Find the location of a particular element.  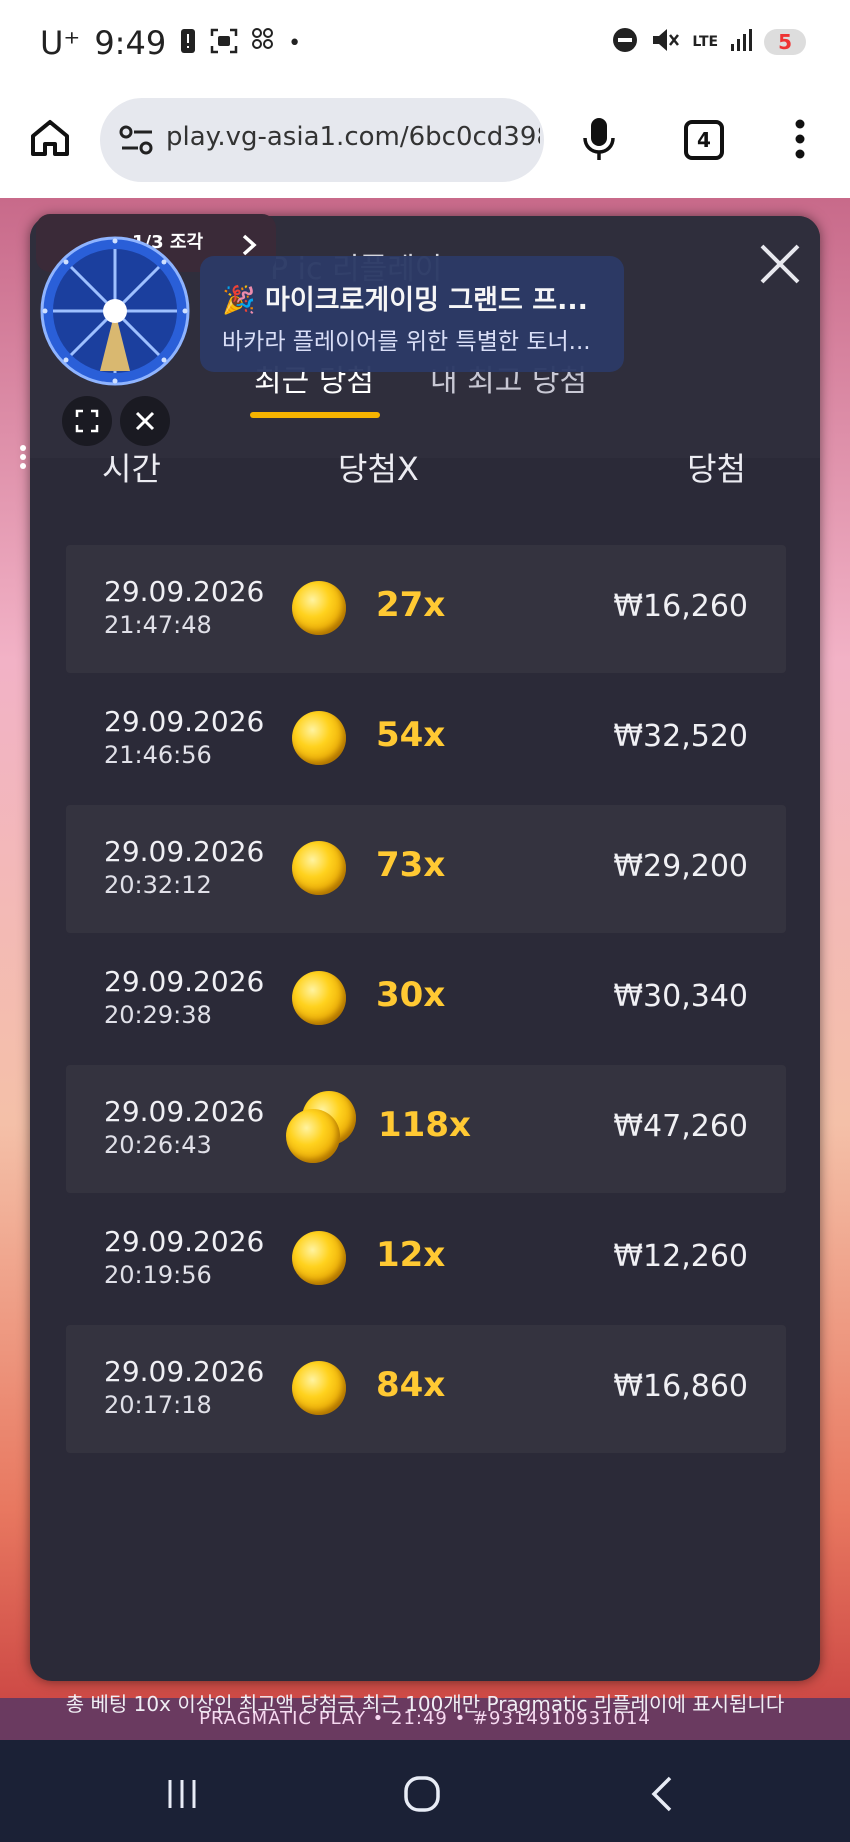

table-row: 29.09.2026 20:32:12 73x ₩29,200 is located at coordinates (426, 869).